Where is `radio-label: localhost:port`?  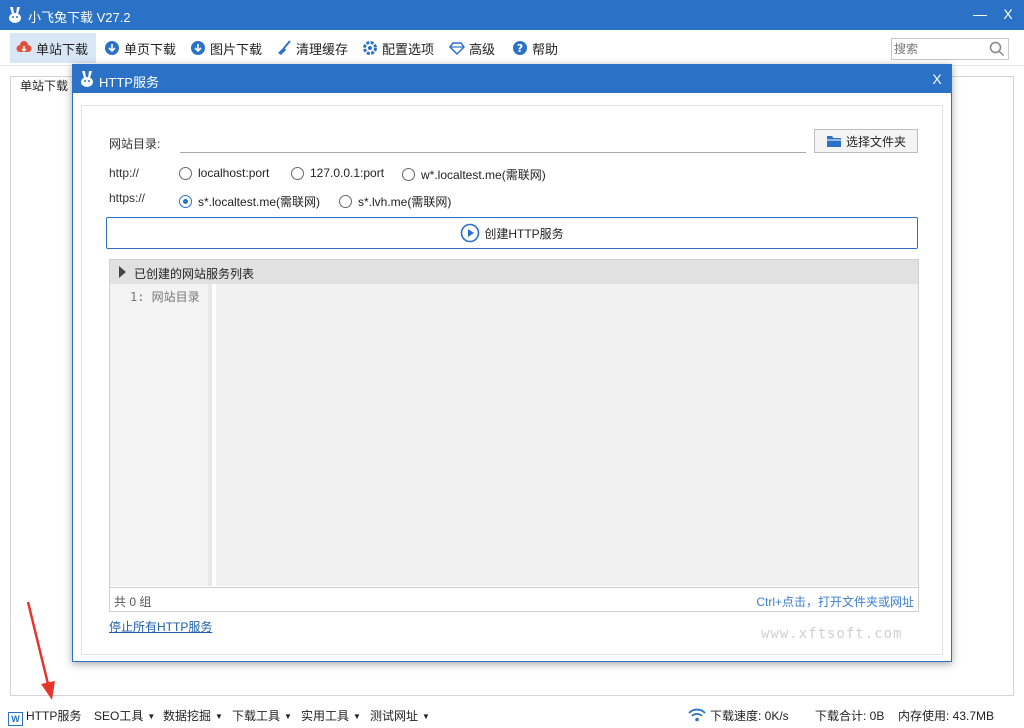
radio-label: localhost:port is located at coordinates (234, 173).